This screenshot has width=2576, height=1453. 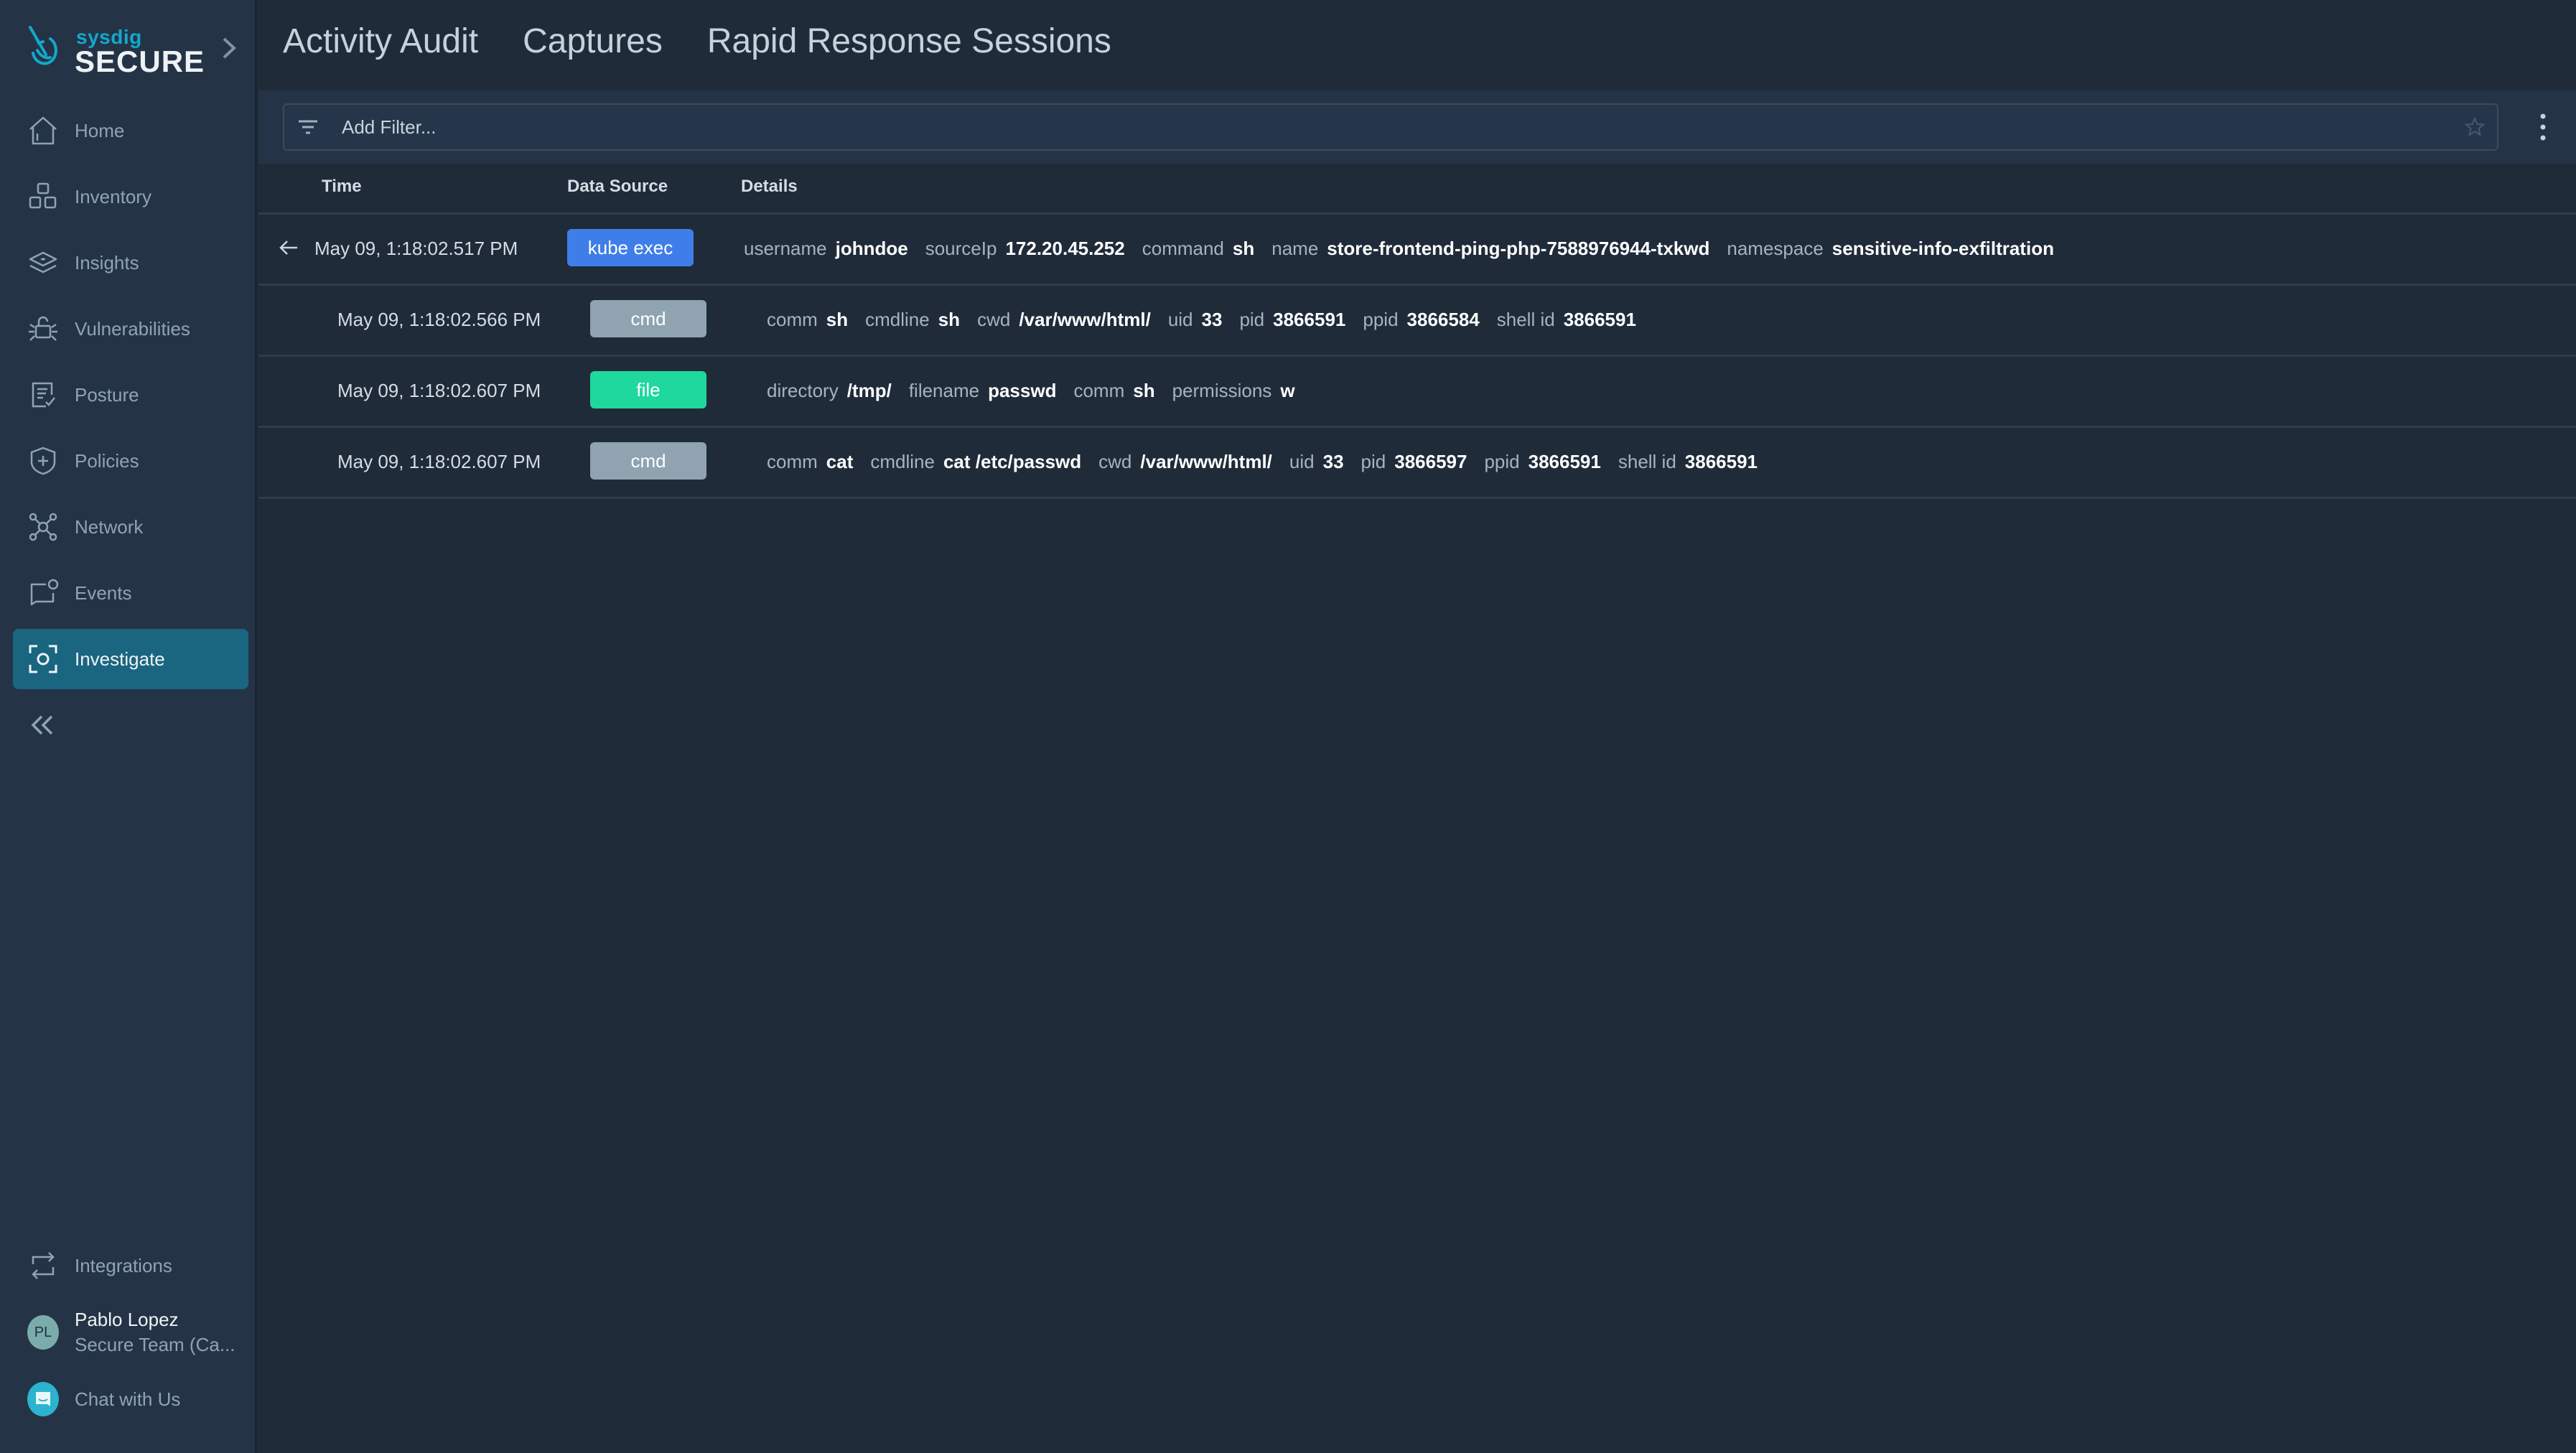 I want to click on detail-value: sensitive-info-exfiltration, so click(x=1943, y=248).